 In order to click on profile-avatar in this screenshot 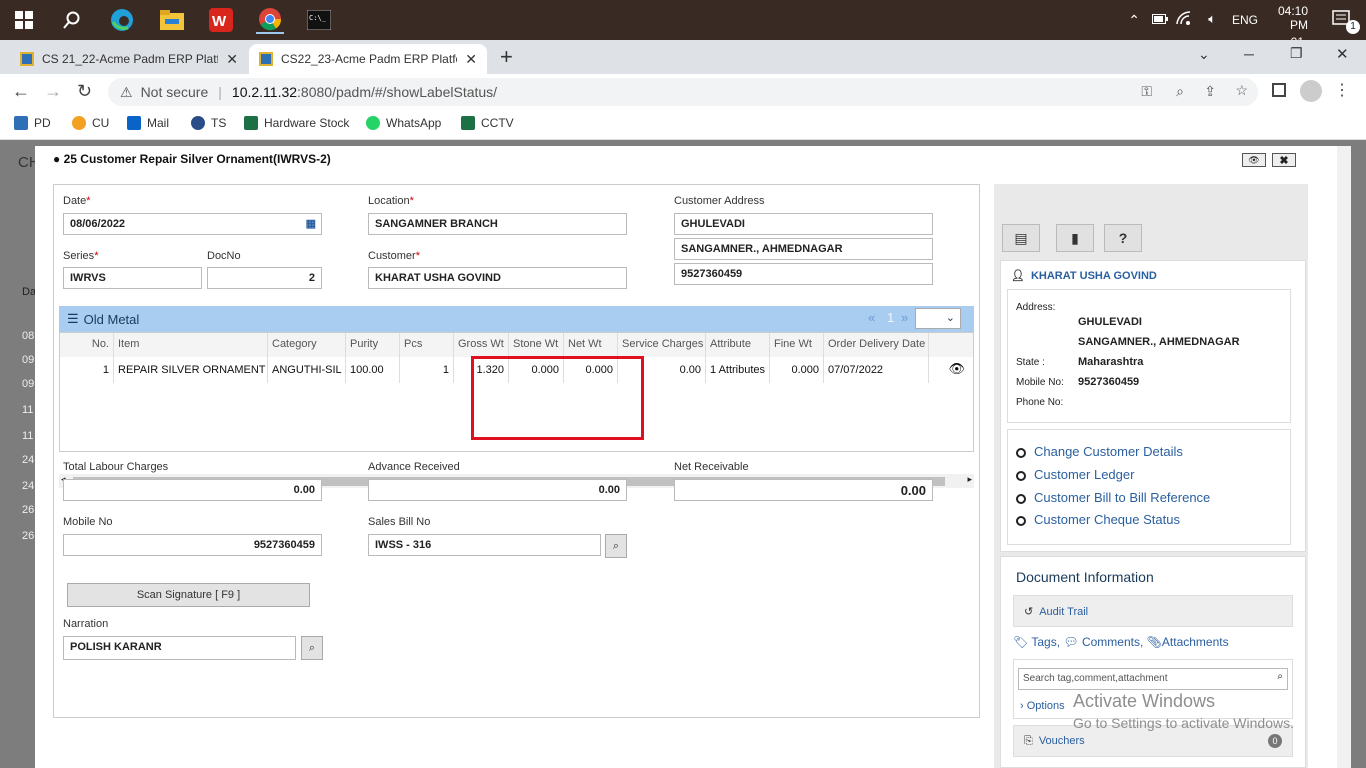, I will do `click(1311, 91)`.